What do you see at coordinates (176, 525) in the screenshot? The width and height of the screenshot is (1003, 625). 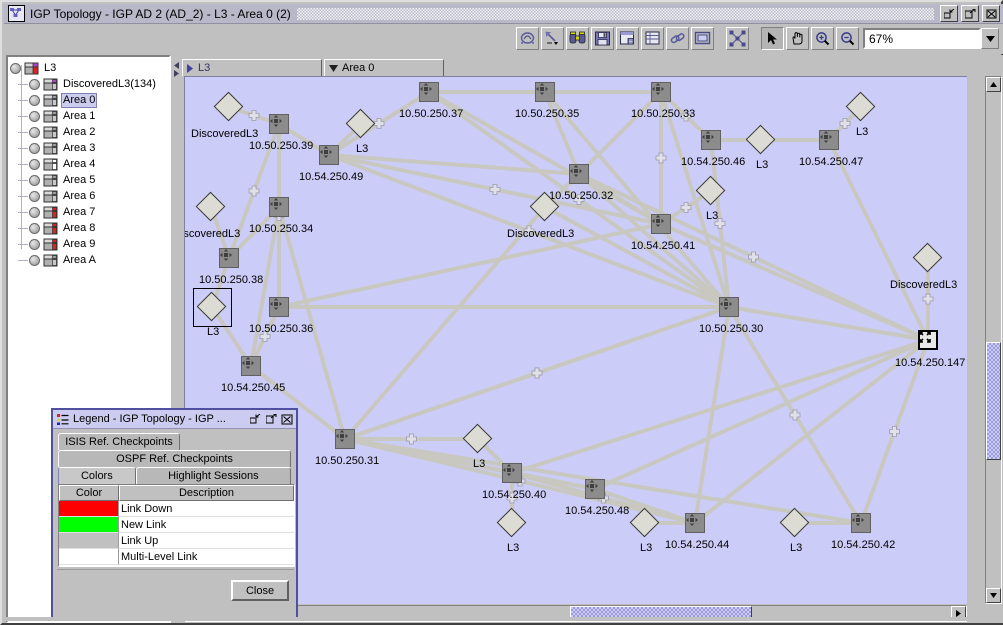 I see `legend-row: New Link` at bounding box center [176, 525].